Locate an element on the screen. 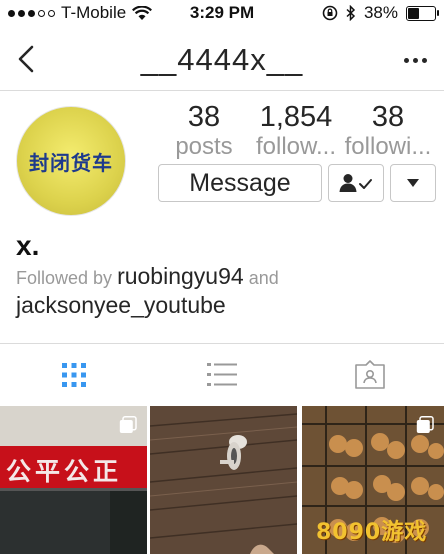 This screenshot has width=444, height=554. followed-by-line: Followed by ruobingyu94 and is located at coordinates (147, 276).